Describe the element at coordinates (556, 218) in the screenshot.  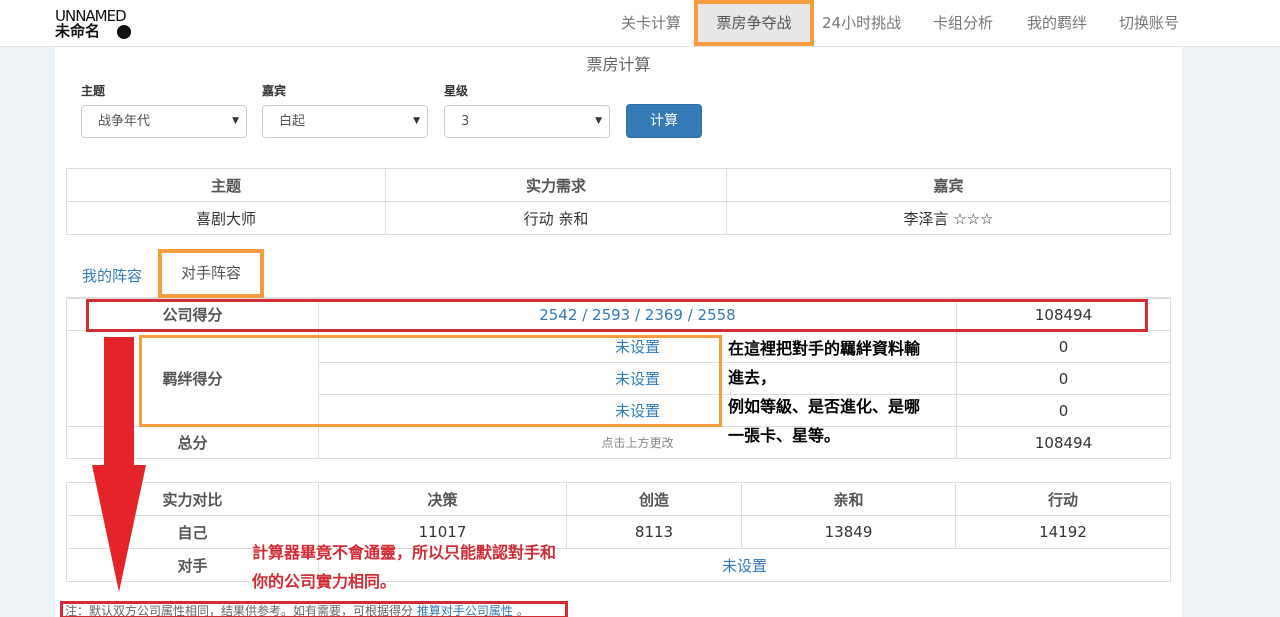
I see `info-cell-power: 行动 亲和` at that location.